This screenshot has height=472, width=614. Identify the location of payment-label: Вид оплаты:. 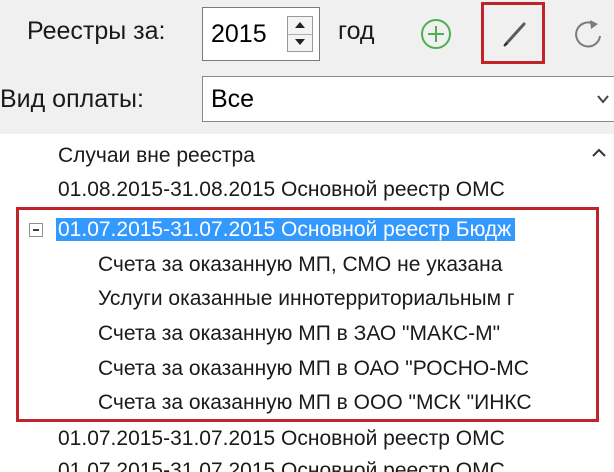
(72, 99).